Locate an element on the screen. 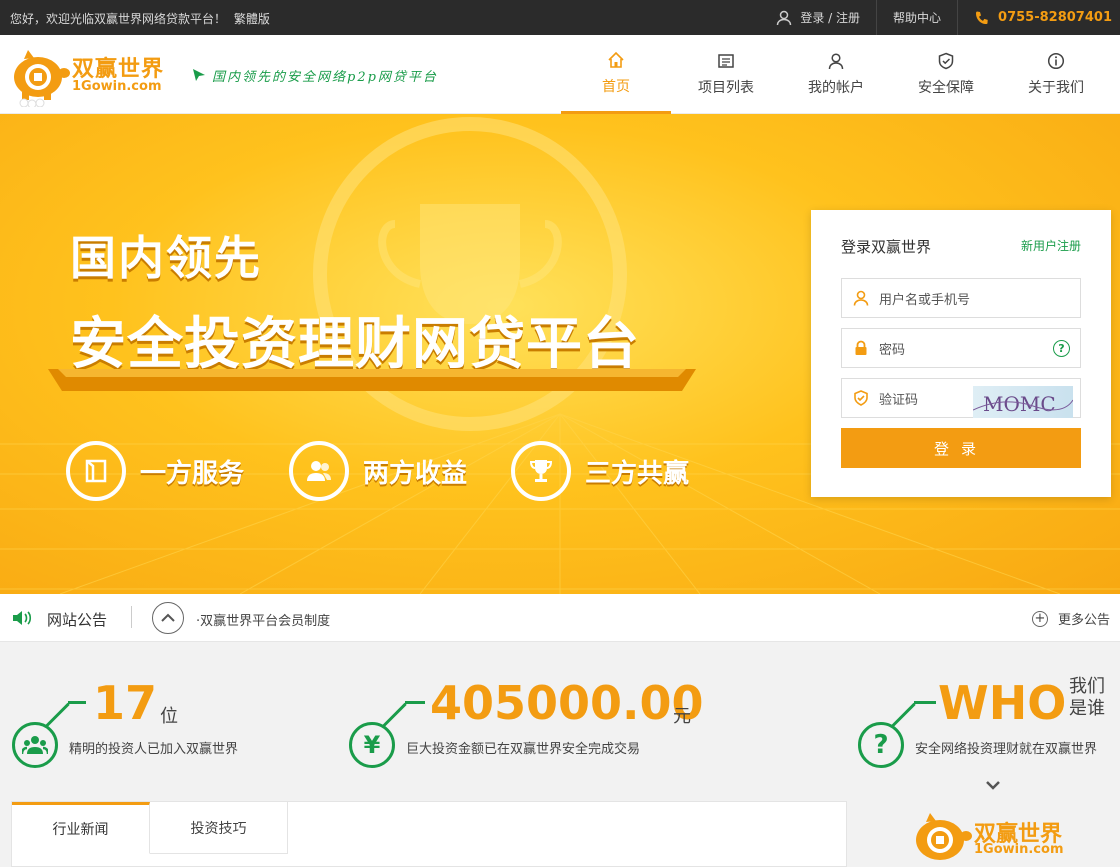 This screenshot has height=867, width=1120. stat-number: WHO is located at coordinates (1002, 703).